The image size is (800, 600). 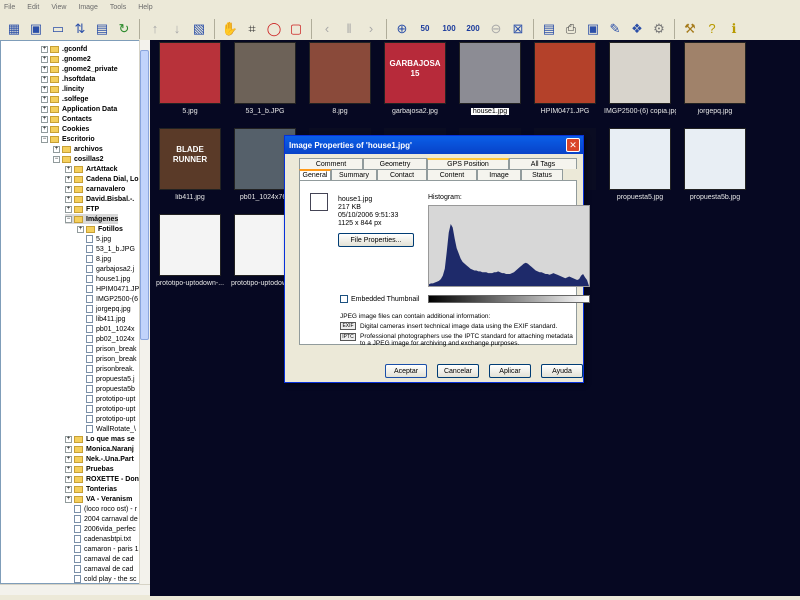 What do you see at coordinates (190, 78) in the screenshot?
I see `thumbnail-item: 5.jpg` at bounding box center [190, 78].